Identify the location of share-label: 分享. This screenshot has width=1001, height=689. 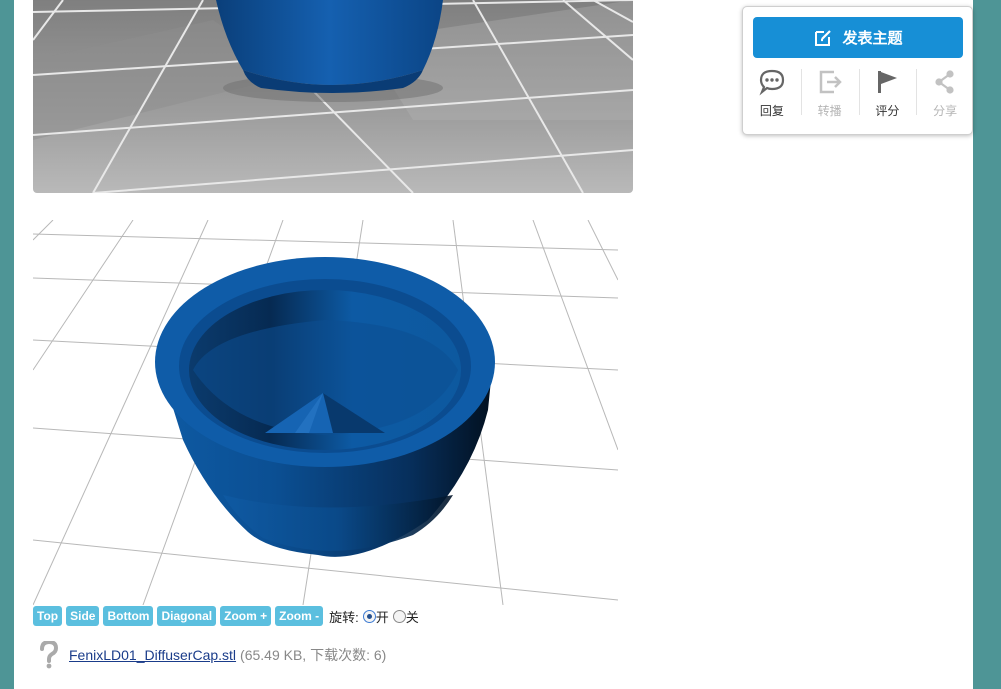
(945, 111).